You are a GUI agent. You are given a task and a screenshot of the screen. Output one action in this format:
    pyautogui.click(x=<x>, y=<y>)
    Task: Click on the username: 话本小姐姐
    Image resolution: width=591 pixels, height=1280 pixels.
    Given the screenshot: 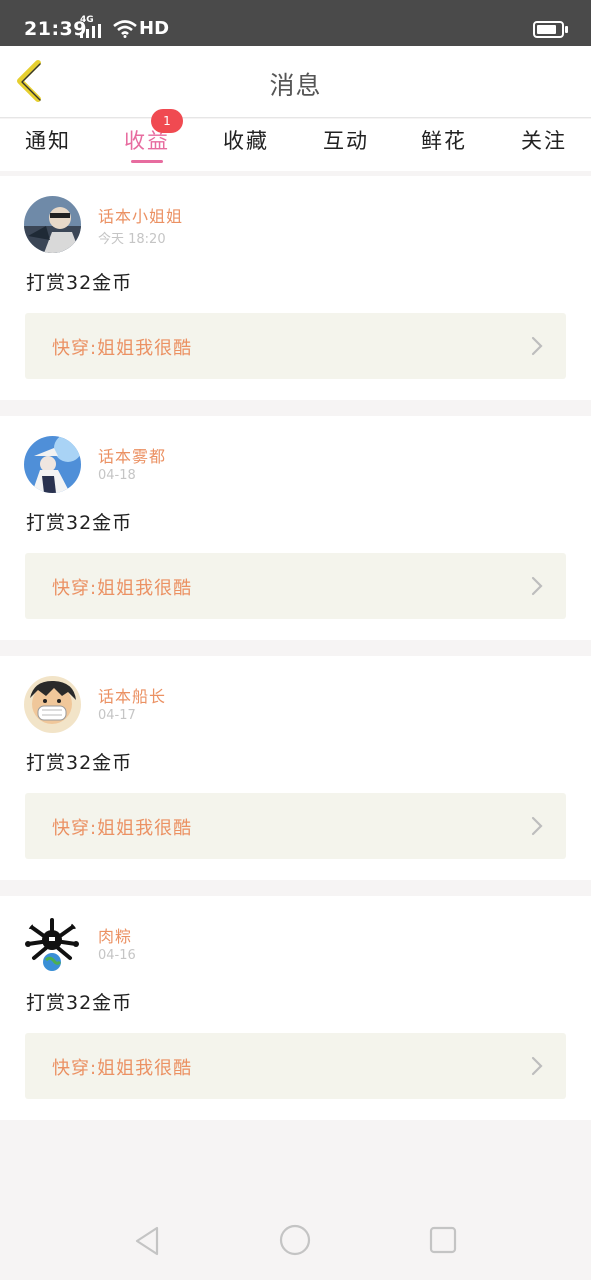 What is the action you would take?
    pyautogui.click(x=140, y=215)
    